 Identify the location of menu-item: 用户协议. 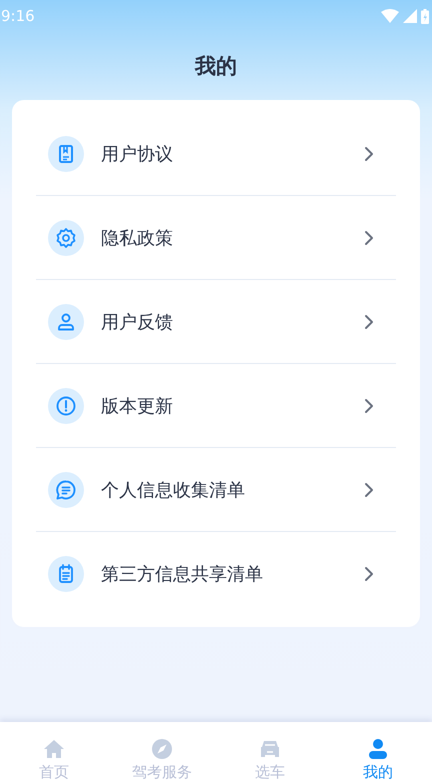
(216, 154).